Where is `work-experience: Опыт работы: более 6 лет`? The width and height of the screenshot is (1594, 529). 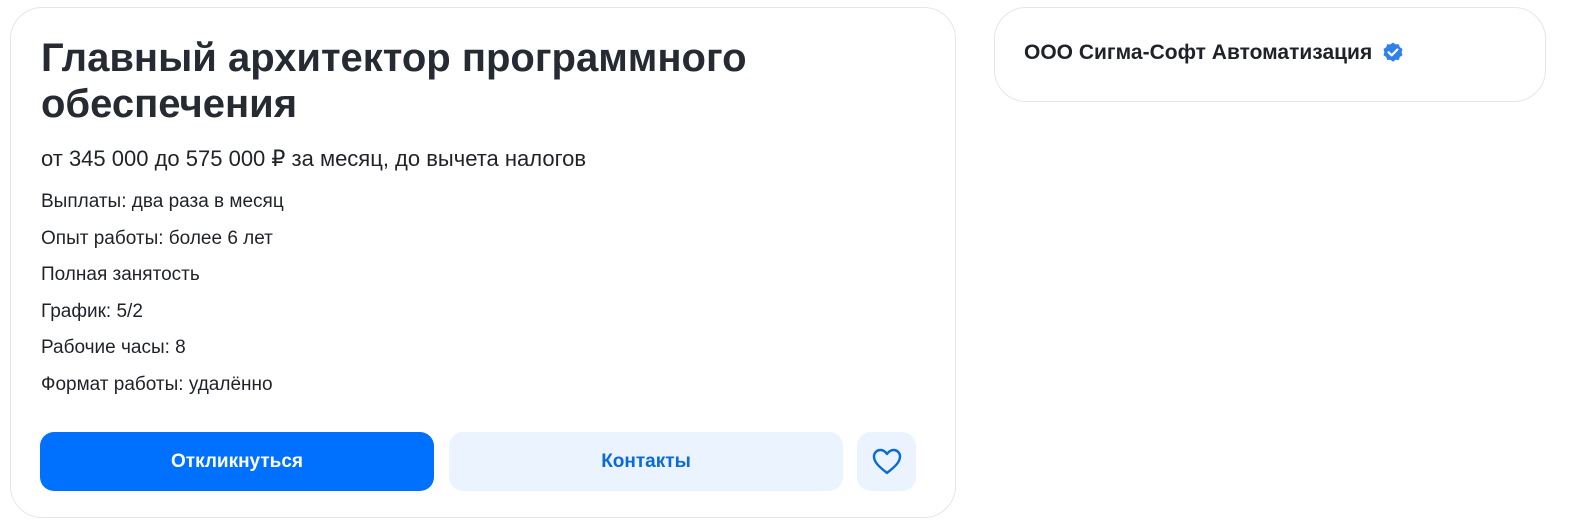
work-experience: Опыт работы: более 6 лет is located at coordinates (157, 238).